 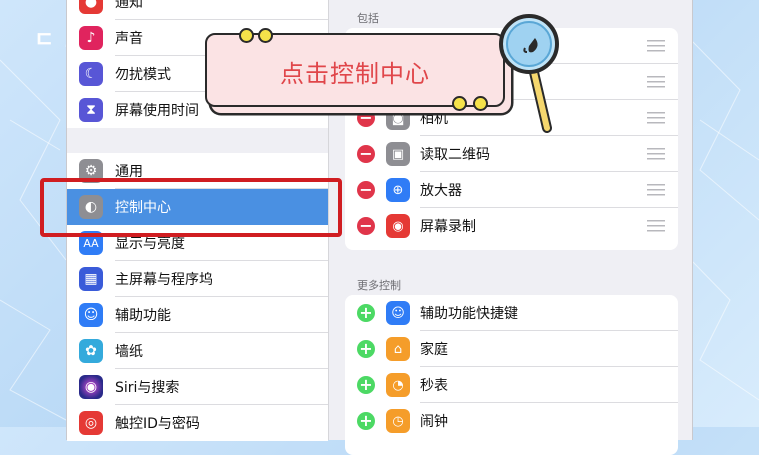 I want to click on list-item-stopwatch: + ◔ 秒表, so click(x=511, y=385).